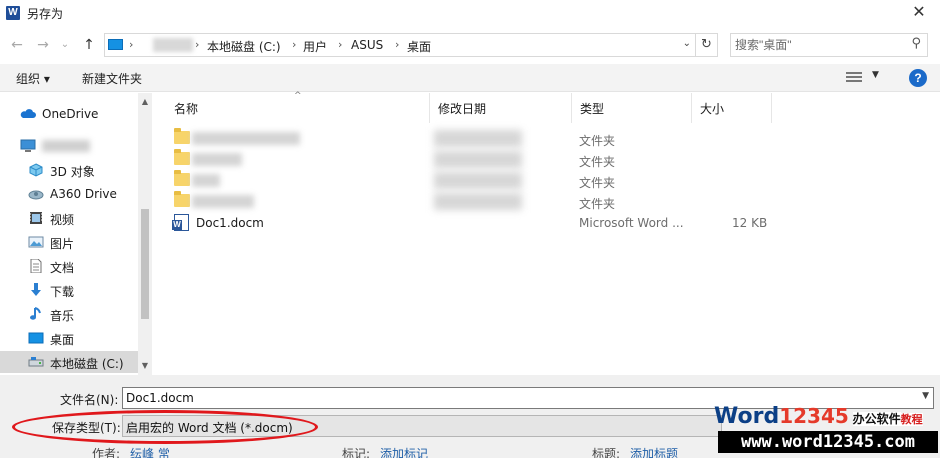 The height and width of the screenshot is (458, 940). What do you see at coordinates (33, 78) in the screenshot?
I see `organize-button: 组织 ▾` at bounding box center [33, 78].